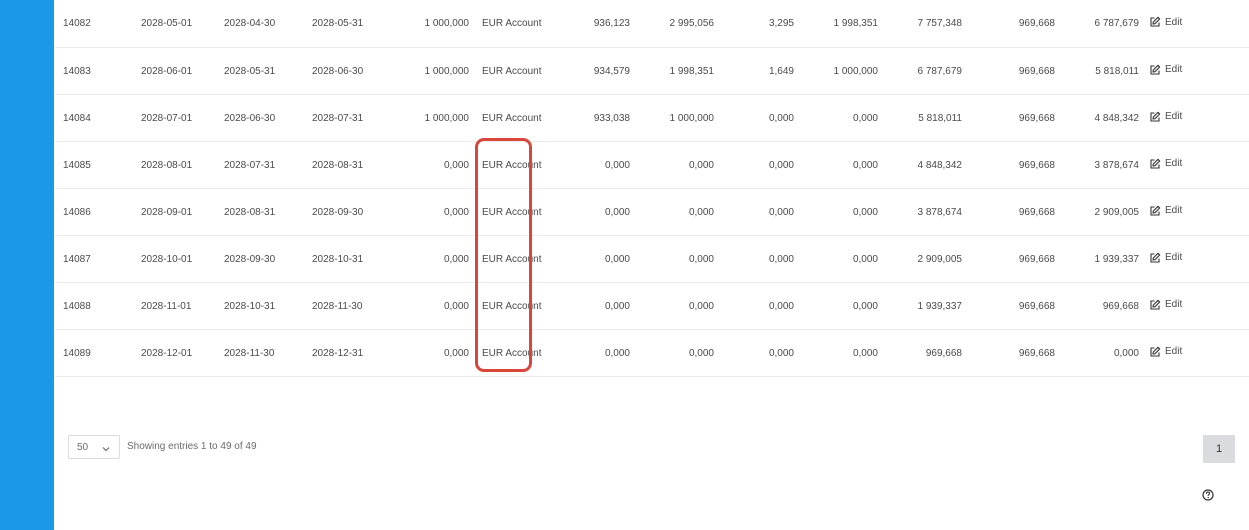 The width and height of the screenshot is (1249, 530). Describe the element at coordinates (97, 259) in the screenshot. I see `cell-id: 14087` at that location.